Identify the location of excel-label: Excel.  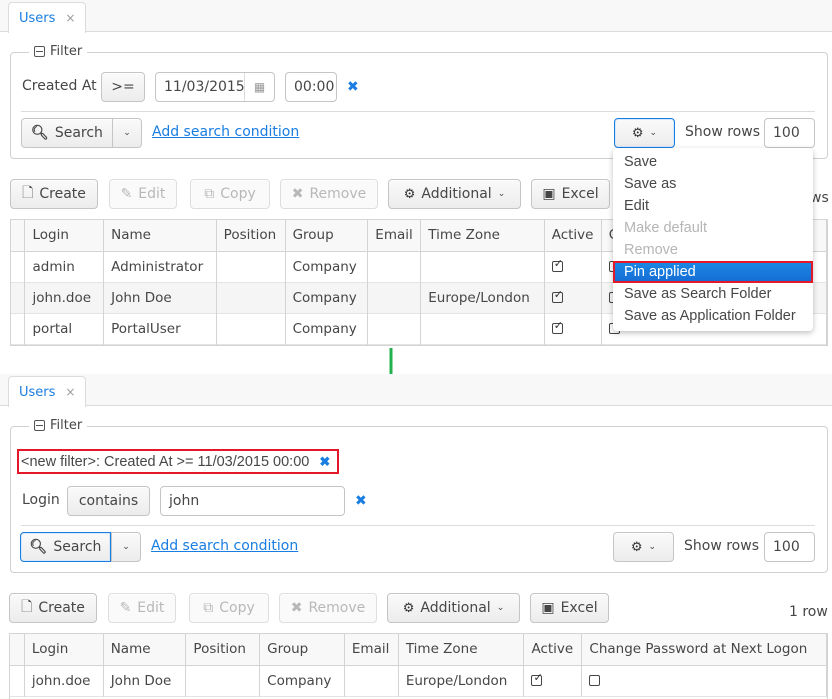
(580, 194).